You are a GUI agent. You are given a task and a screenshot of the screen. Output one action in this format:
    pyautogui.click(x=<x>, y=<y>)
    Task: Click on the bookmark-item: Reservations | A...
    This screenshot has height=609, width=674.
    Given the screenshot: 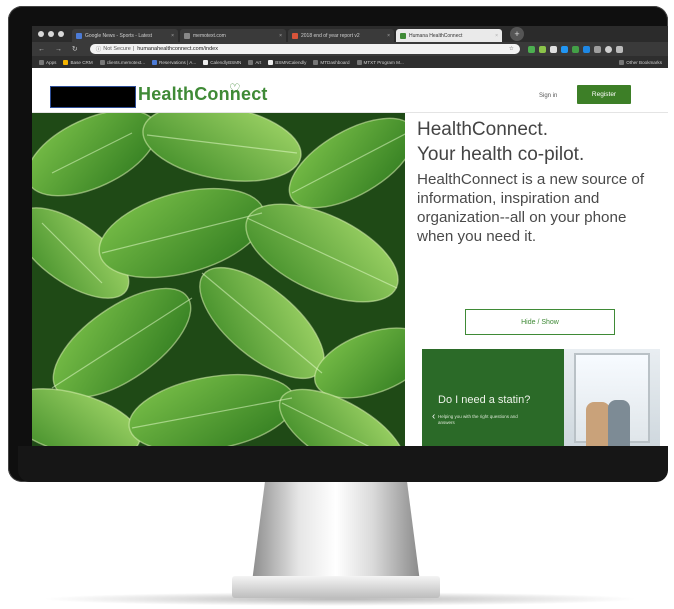 What is the action you would take?
    pyautogui.click(x=174, y=62)
    